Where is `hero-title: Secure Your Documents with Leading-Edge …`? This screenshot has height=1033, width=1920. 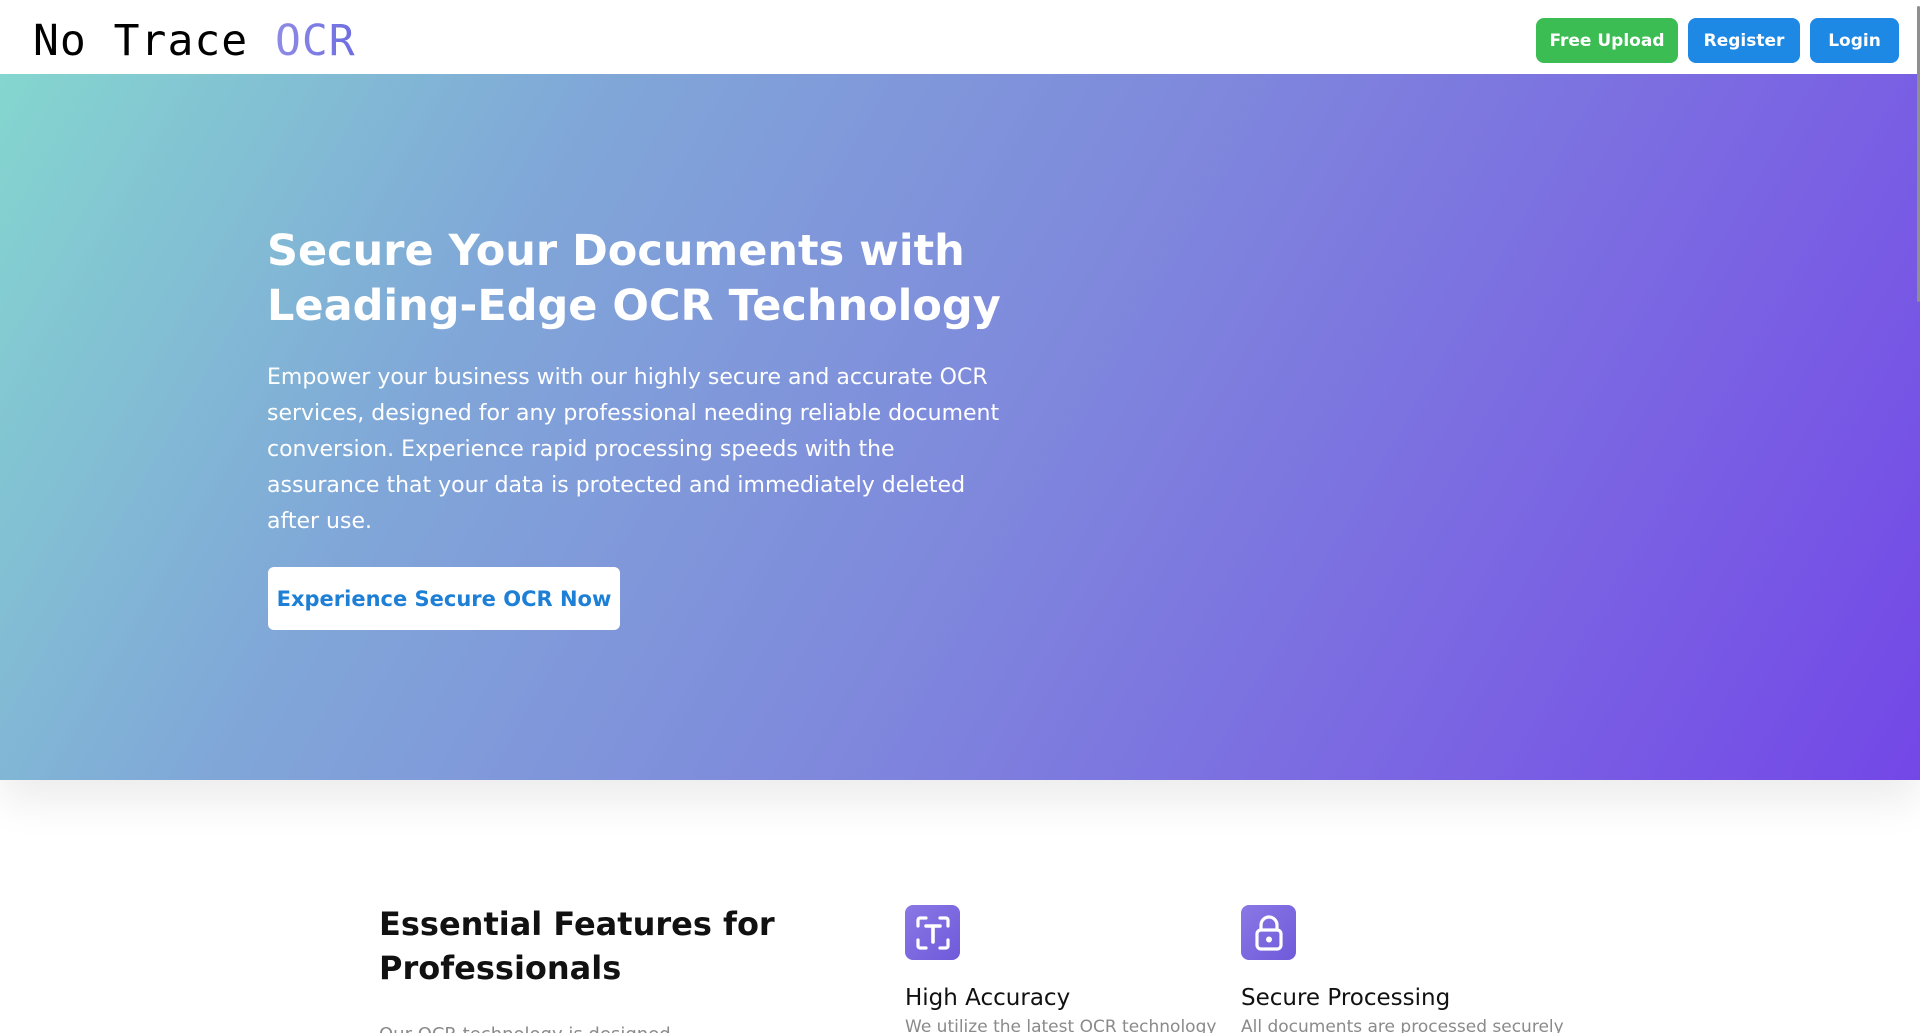
hero-title: Secure Your Documents with Leading-Edge … is located at coordinates (634, 278).